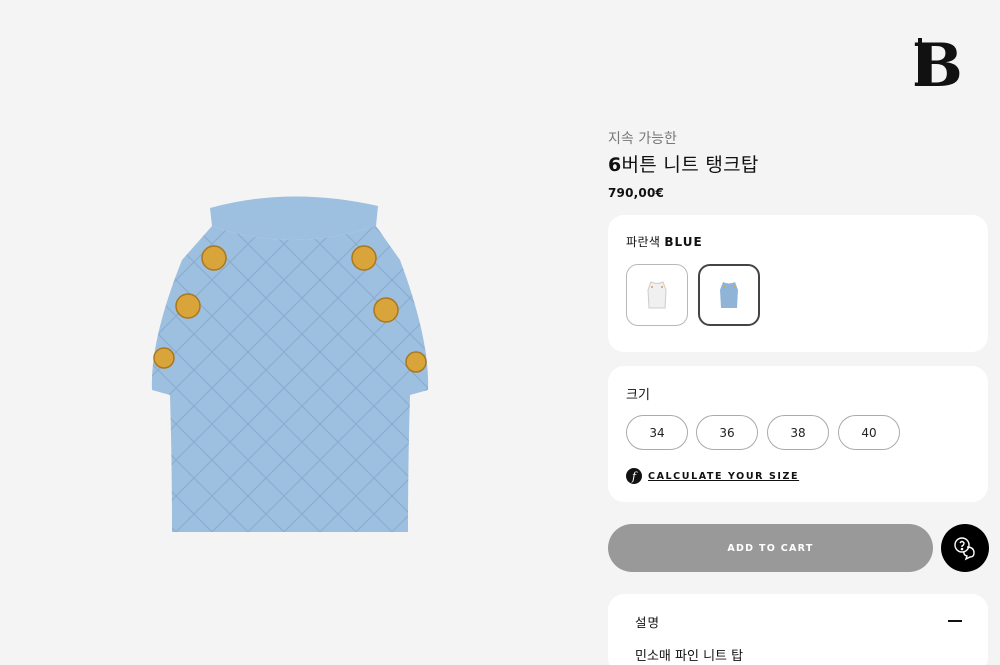 Image resolution: width=1000 pixels, height=665 pixels. Describe the element at coordinates (770, 548) in the screenshot. I see `add-to-cart-button: ADD TO CART` at that location.